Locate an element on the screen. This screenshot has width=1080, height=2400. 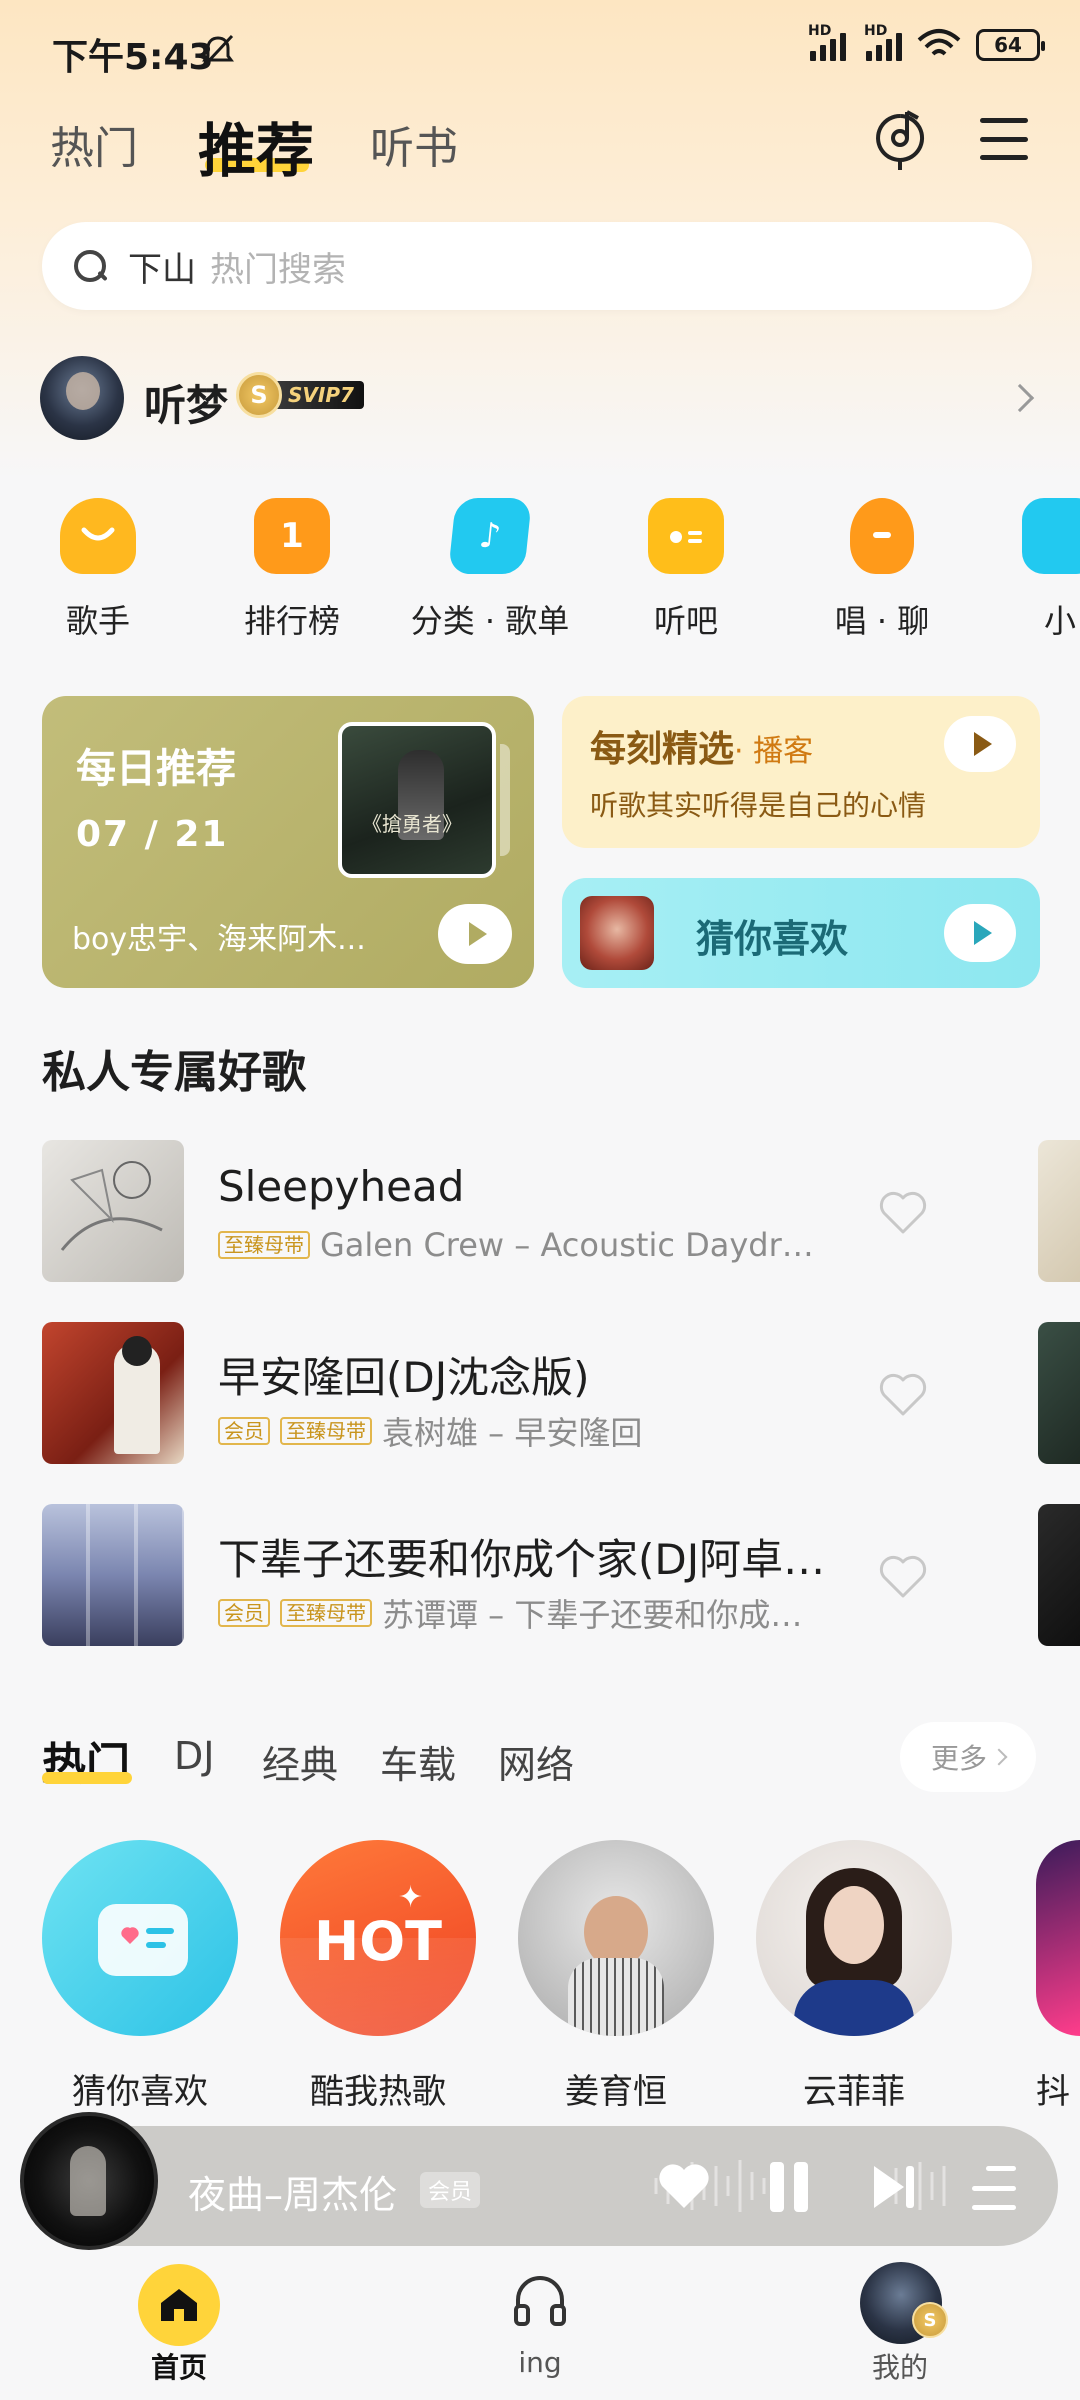
vip-level: SVIP7 is located at coordinates (318, 395).